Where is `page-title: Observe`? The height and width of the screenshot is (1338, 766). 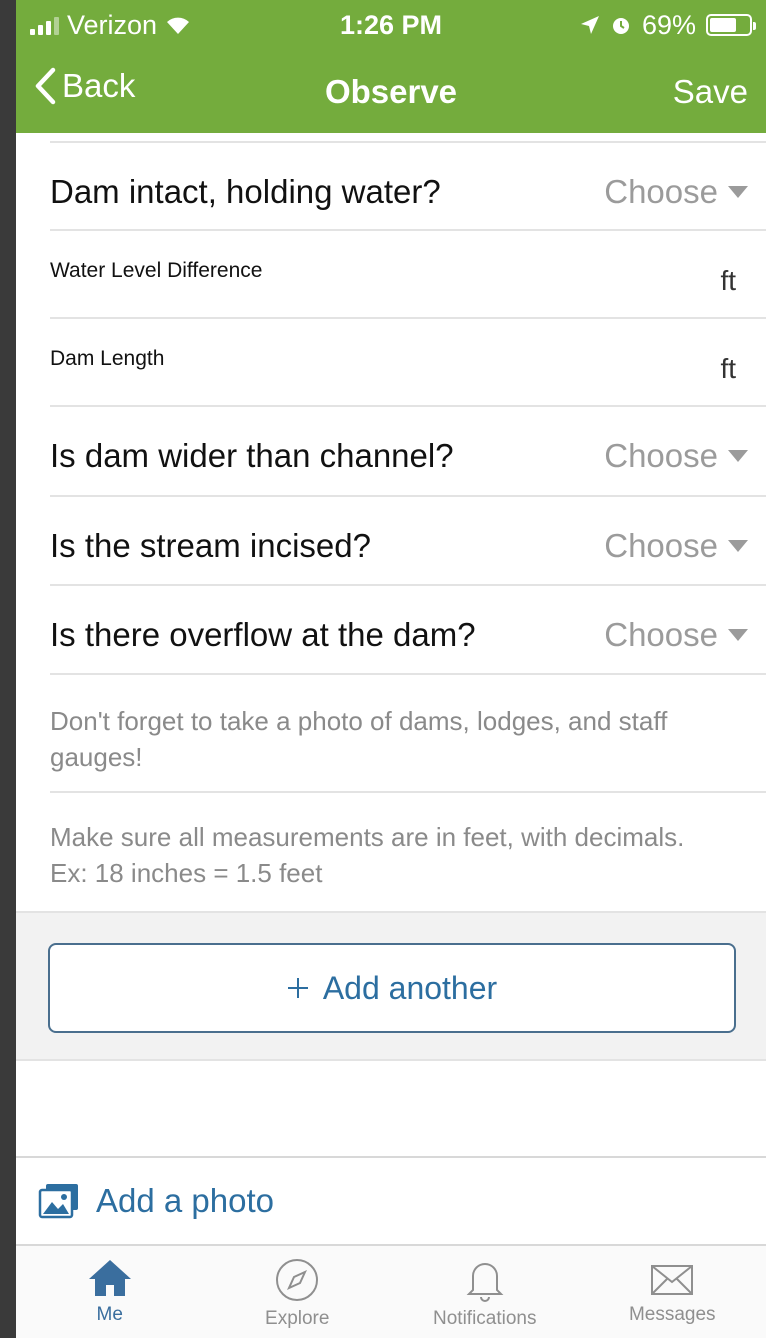 page-title: Observe is located at coordinates (391, 91).